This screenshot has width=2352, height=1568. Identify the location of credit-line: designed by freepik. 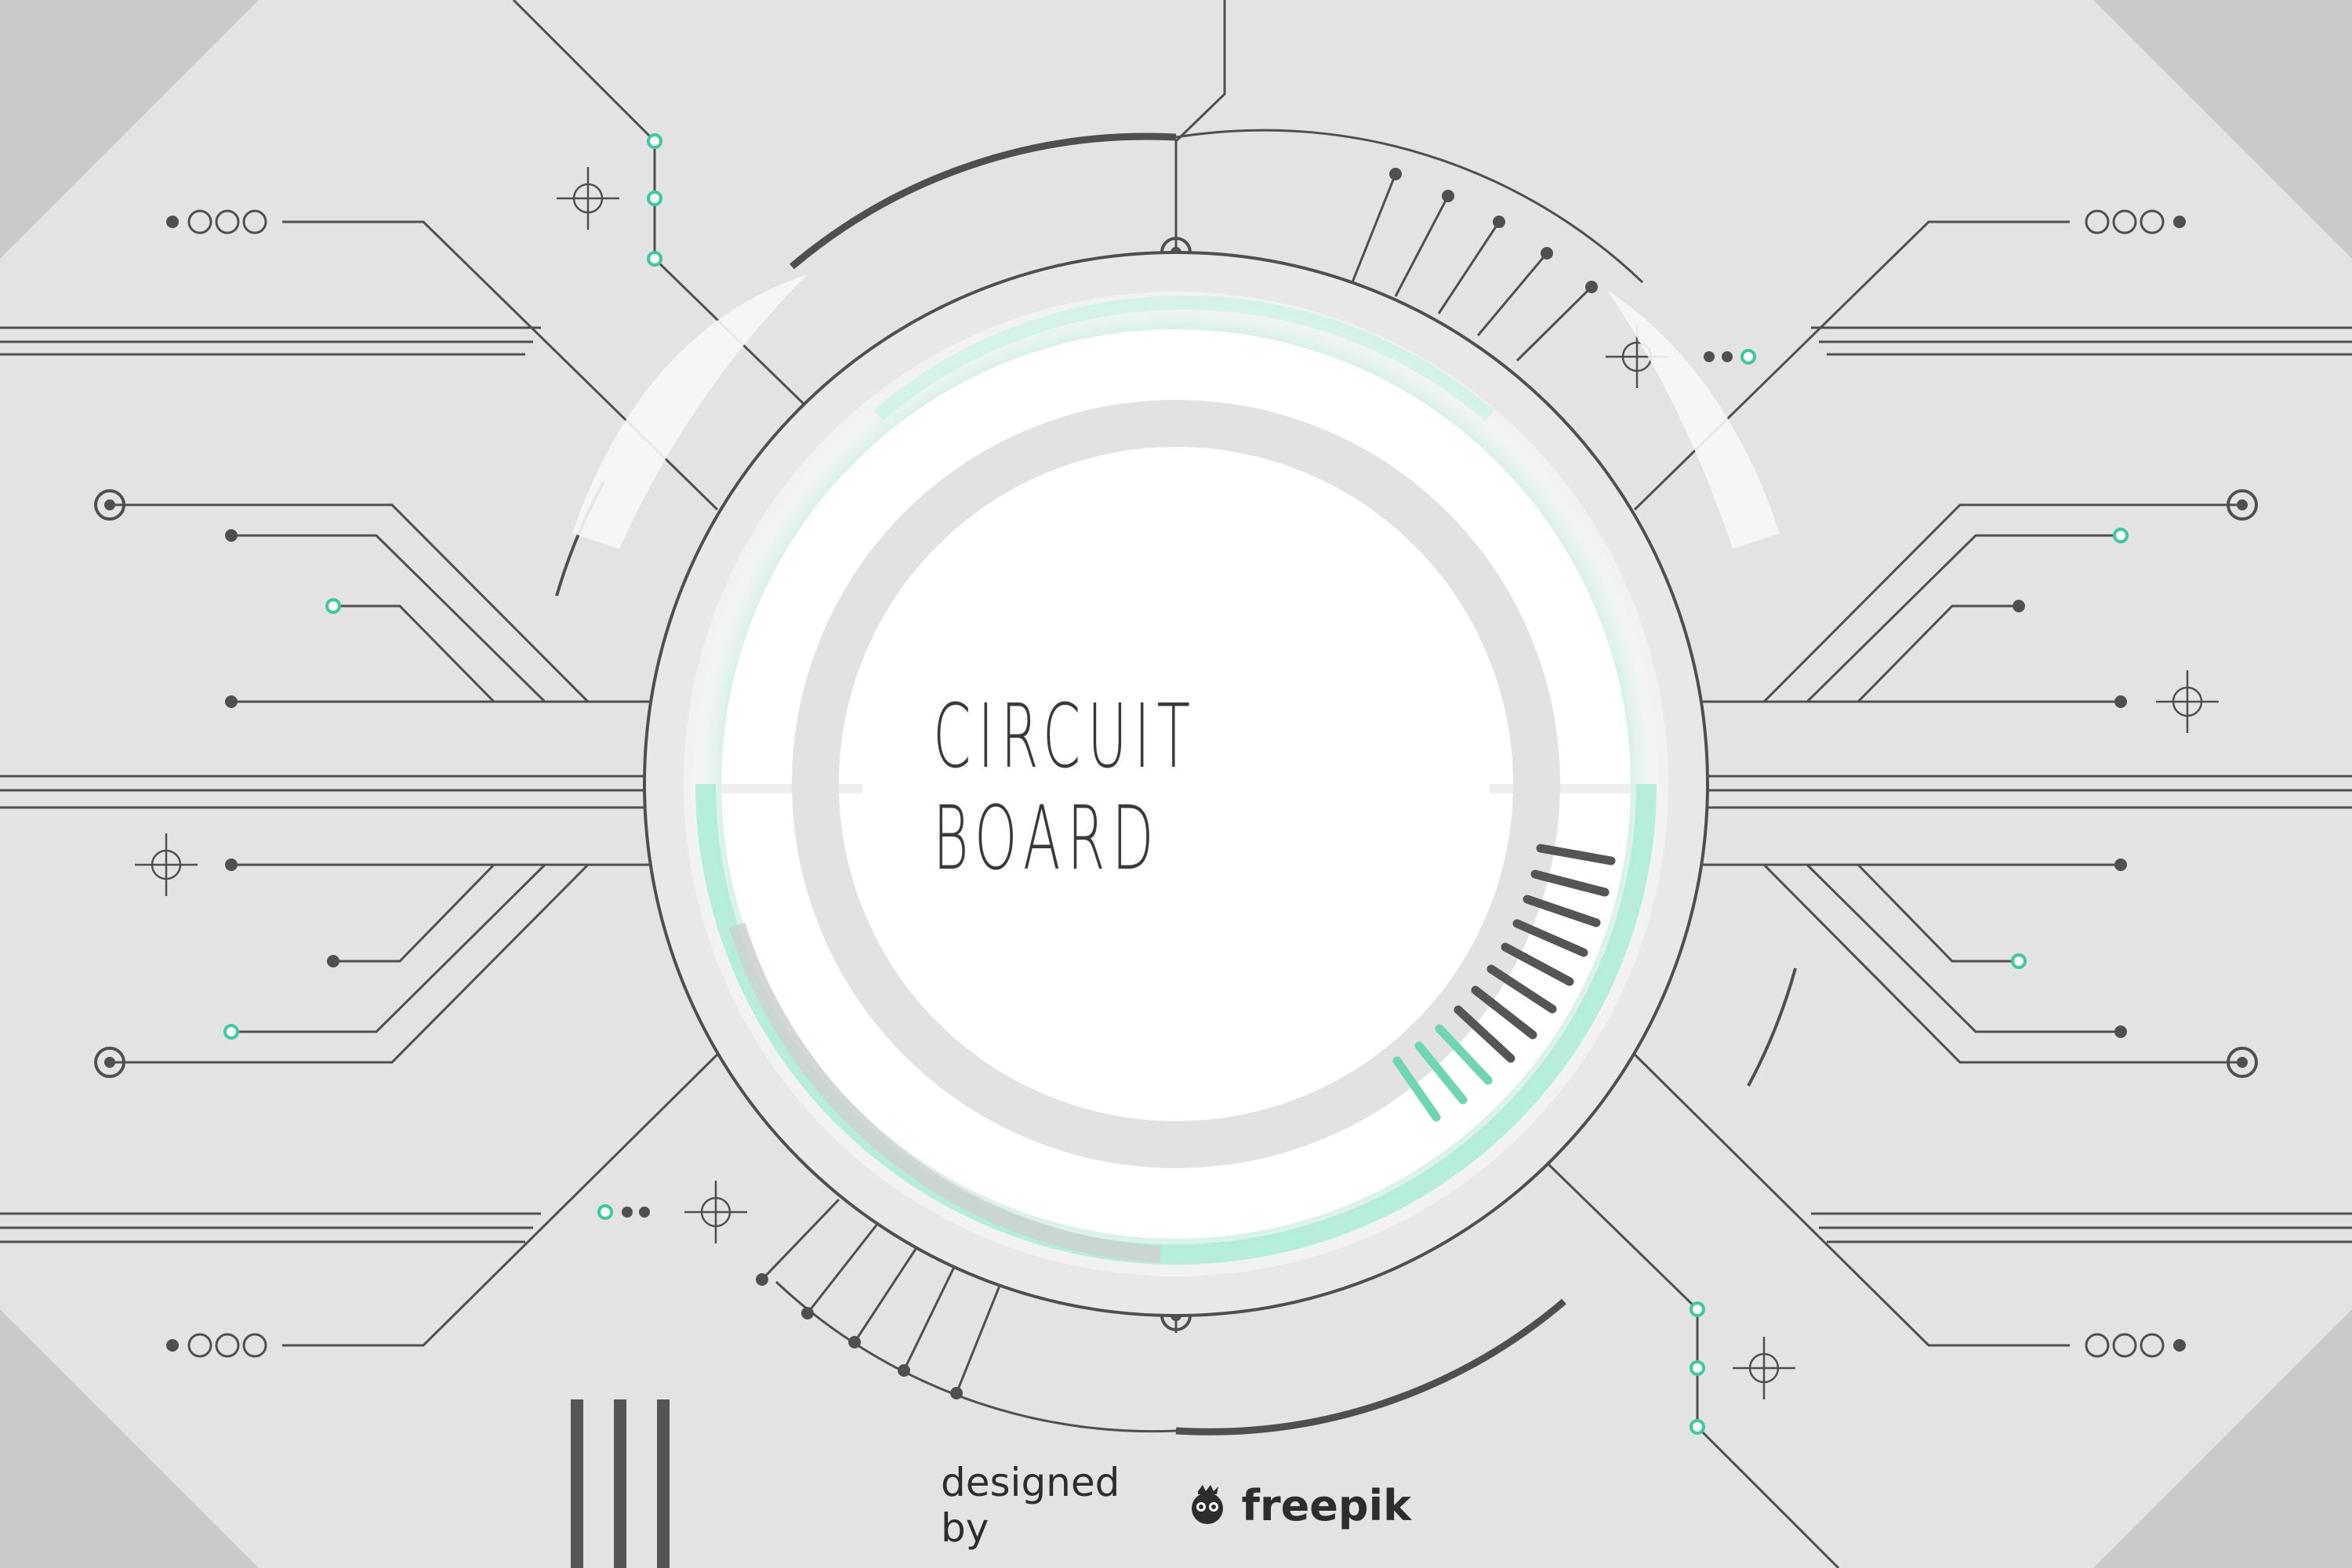
(1176, 1505).